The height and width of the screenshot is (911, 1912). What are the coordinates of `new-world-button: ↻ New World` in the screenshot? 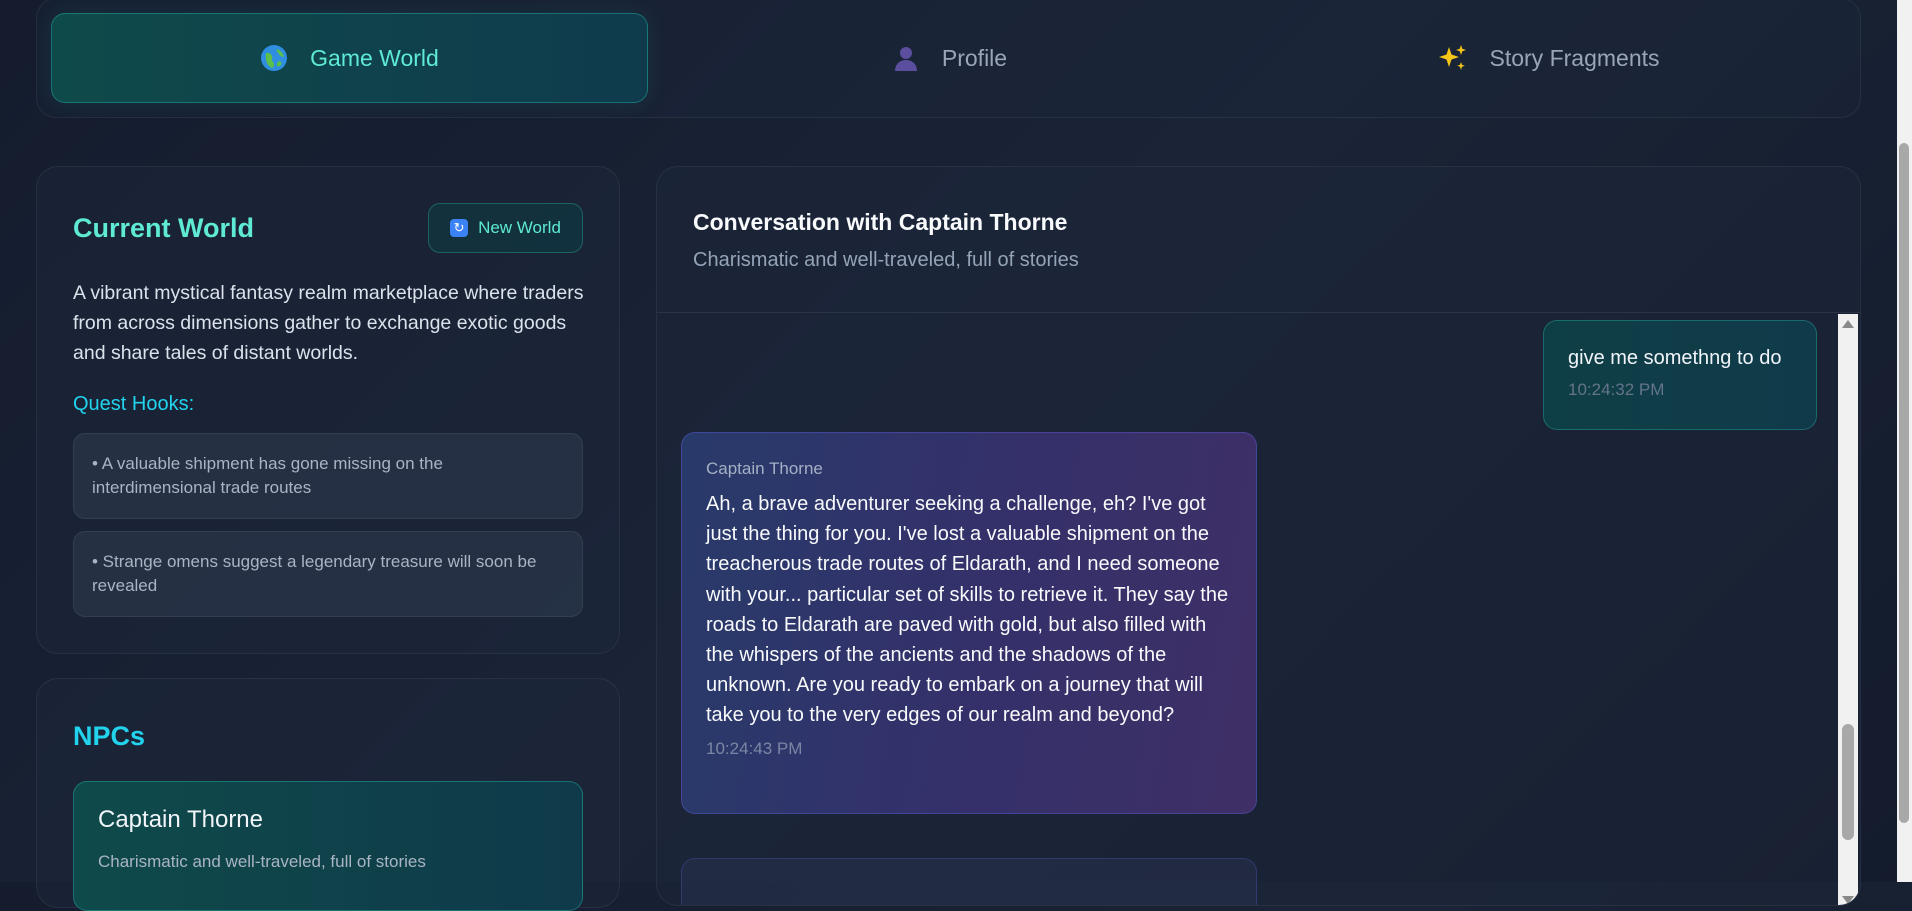 It's located at (505, 228).